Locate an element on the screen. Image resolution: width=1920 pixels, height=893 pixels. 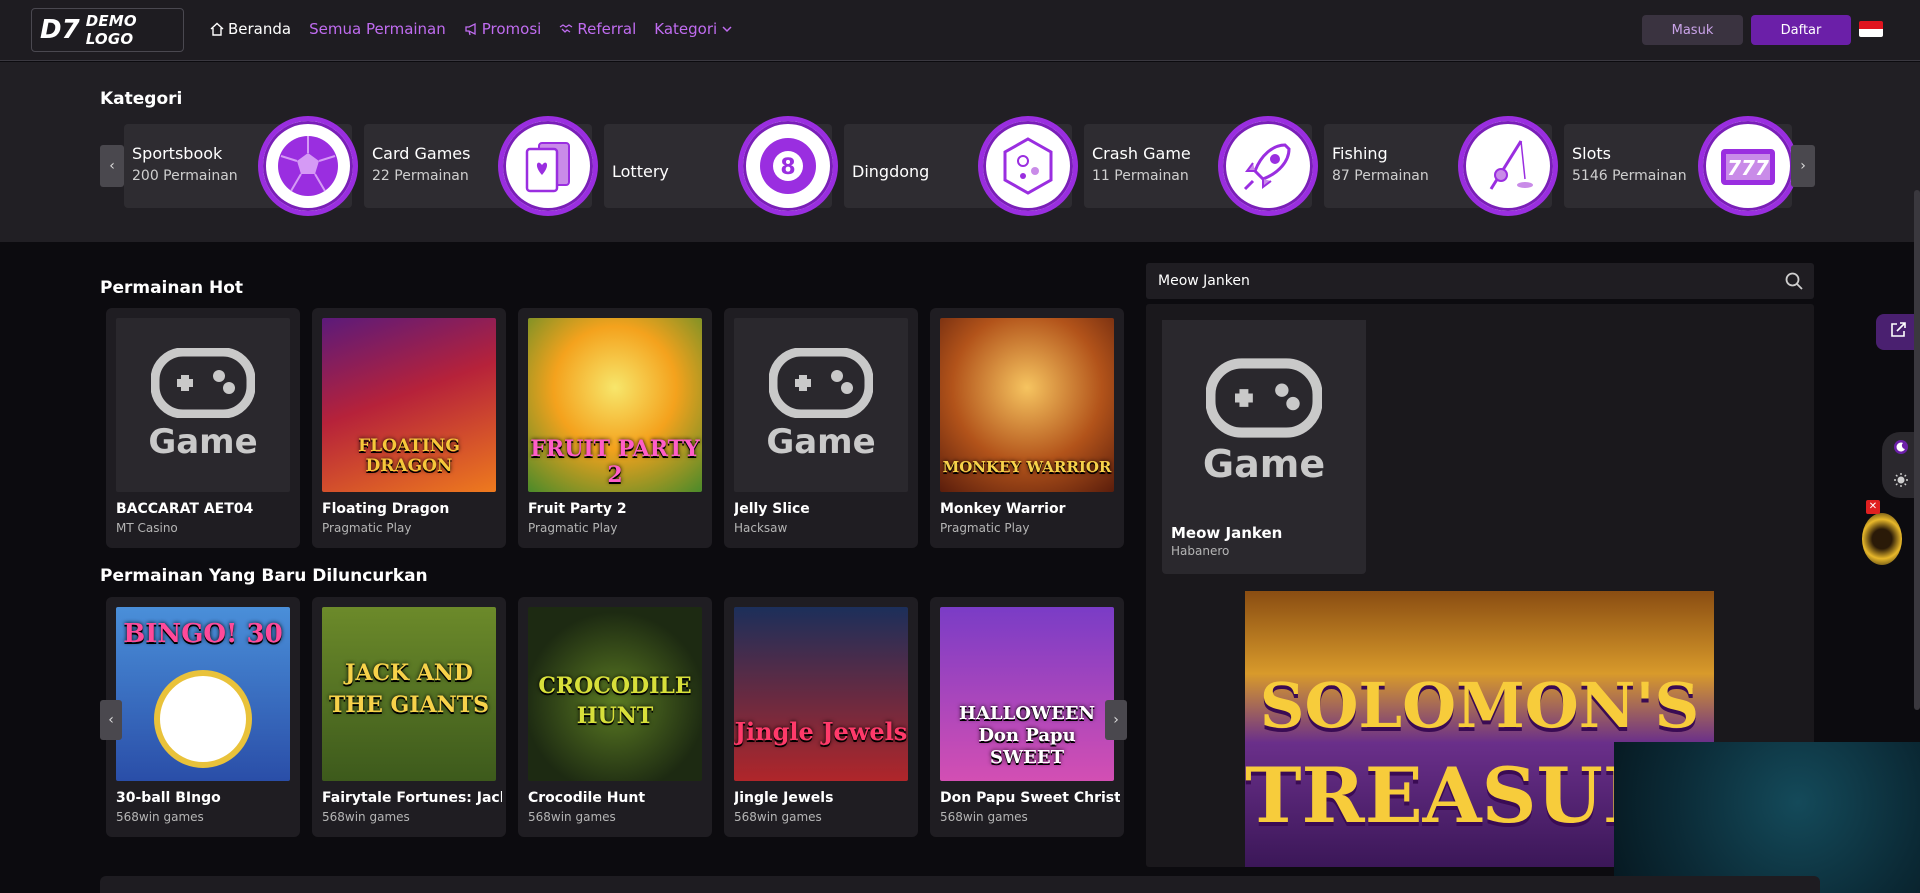
nav-home: Beranda is located at coordinates (250, 29).